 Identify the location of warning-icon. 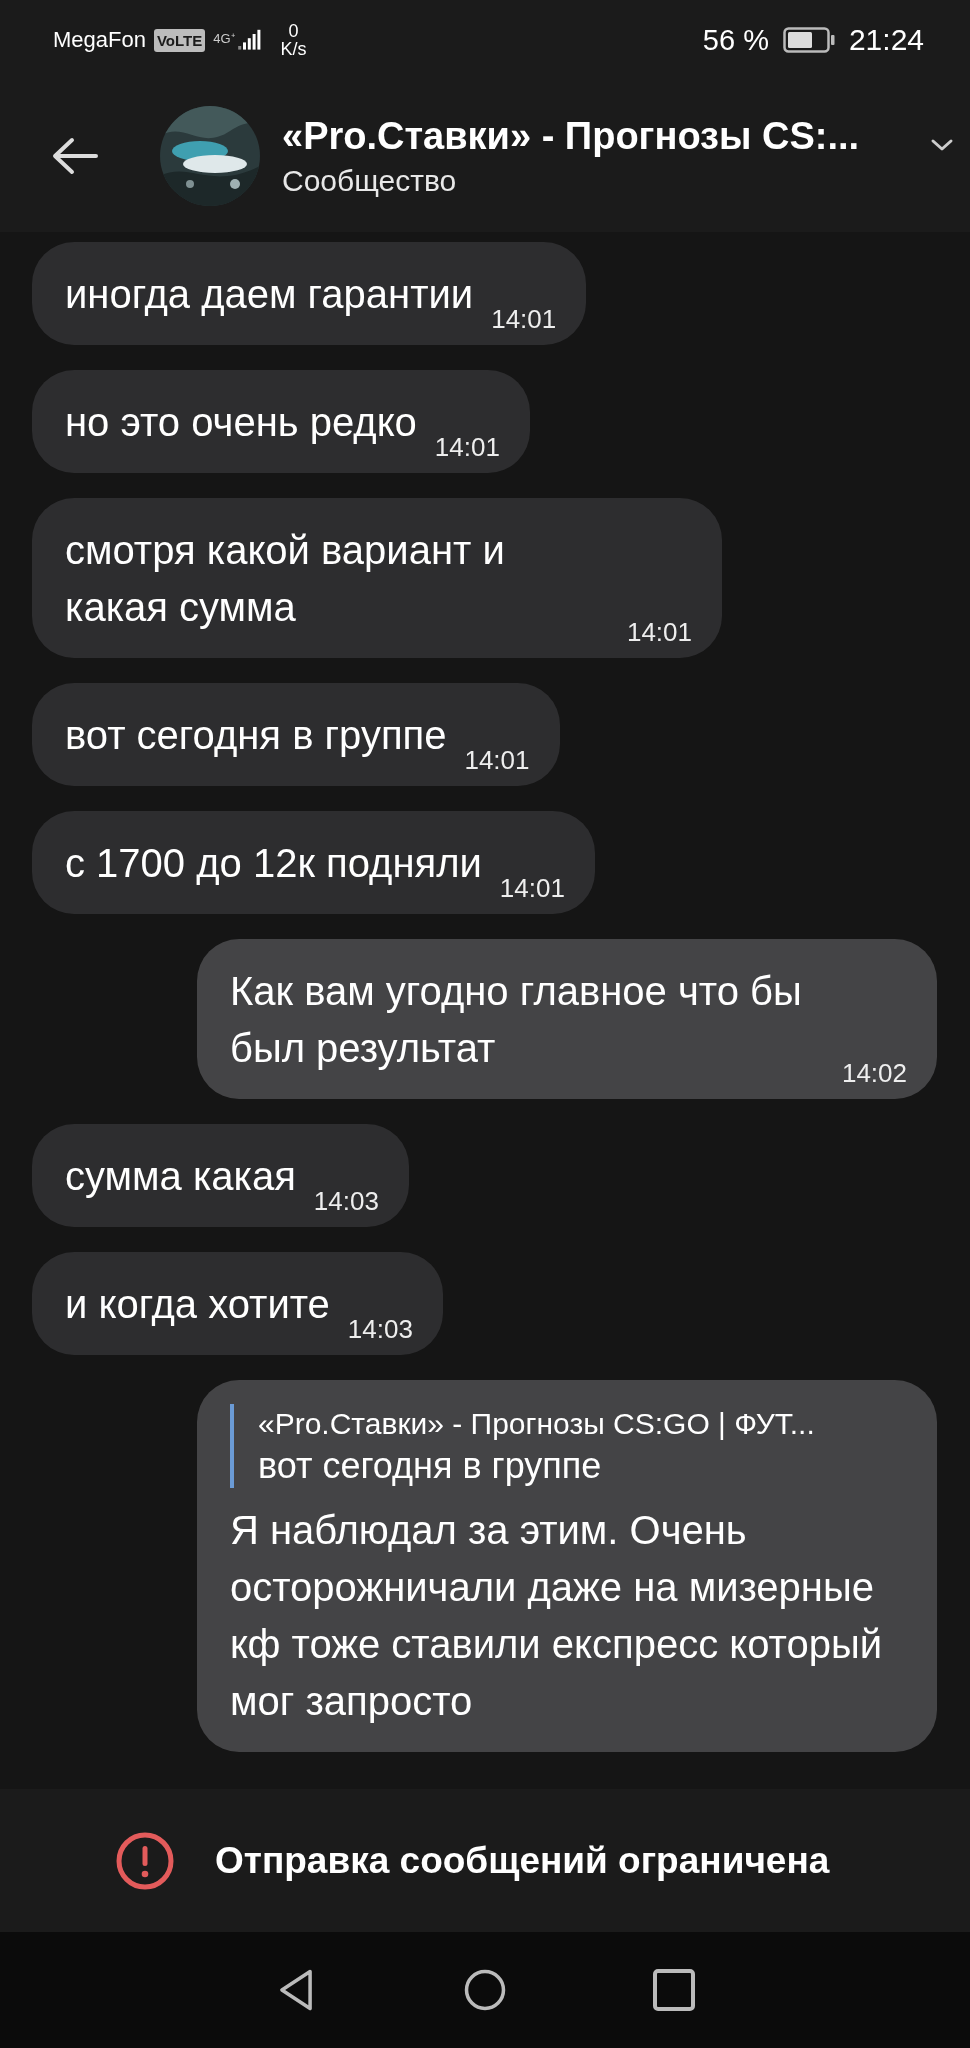
(145, 1860).